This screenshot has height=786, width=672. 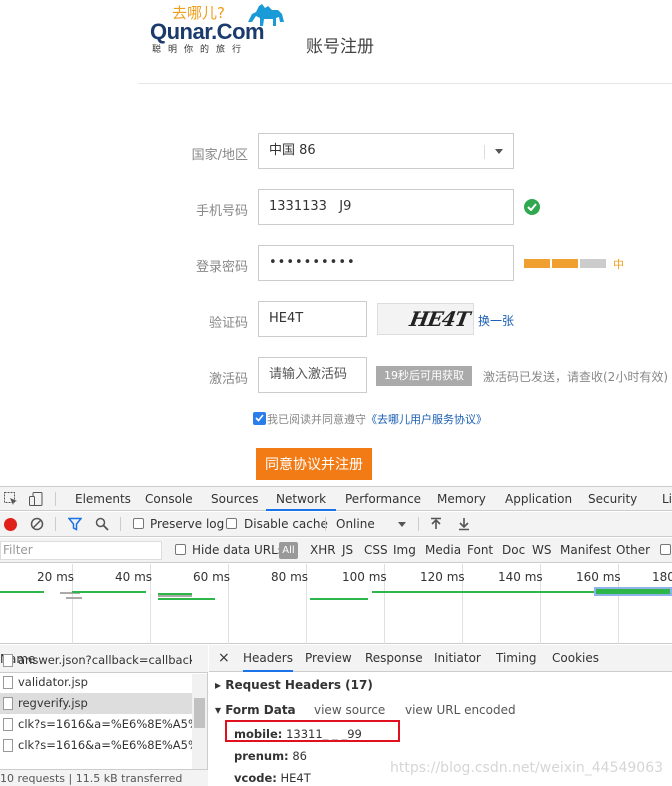 What do you see at coordinates (102, 524) in the screenshot?
I see `search-icon` at bounding box center [102, 524].